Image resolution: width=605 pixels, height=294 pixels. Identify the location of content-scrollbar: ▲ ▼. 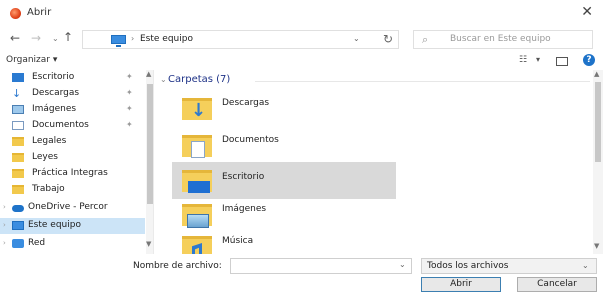
(598, 162).